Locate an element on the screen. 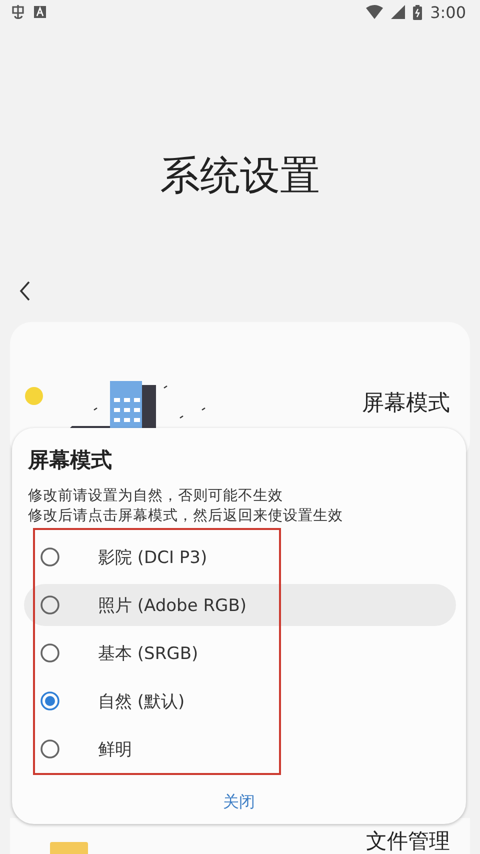 The height and width of the screenshot is (854, 480). radio-option: 鲜明 is located at coordinates (239, 749).